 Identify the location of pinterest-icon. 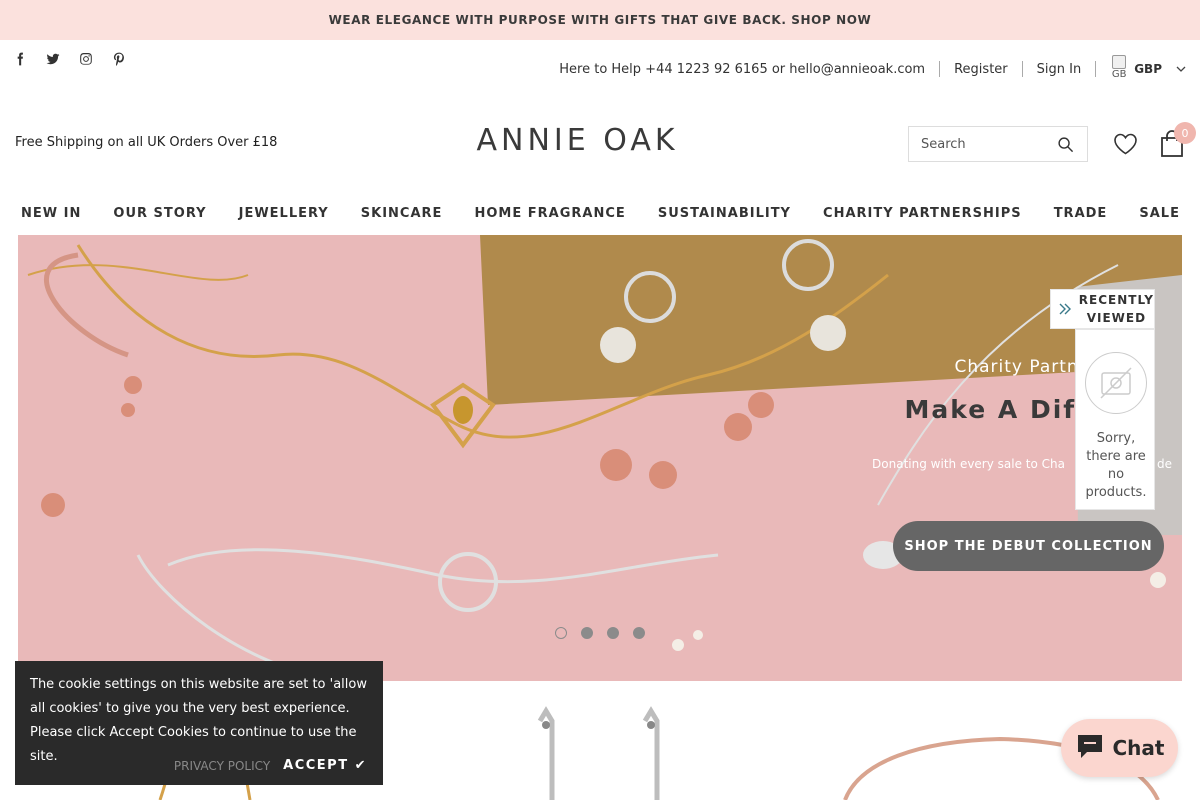
(119, 59).